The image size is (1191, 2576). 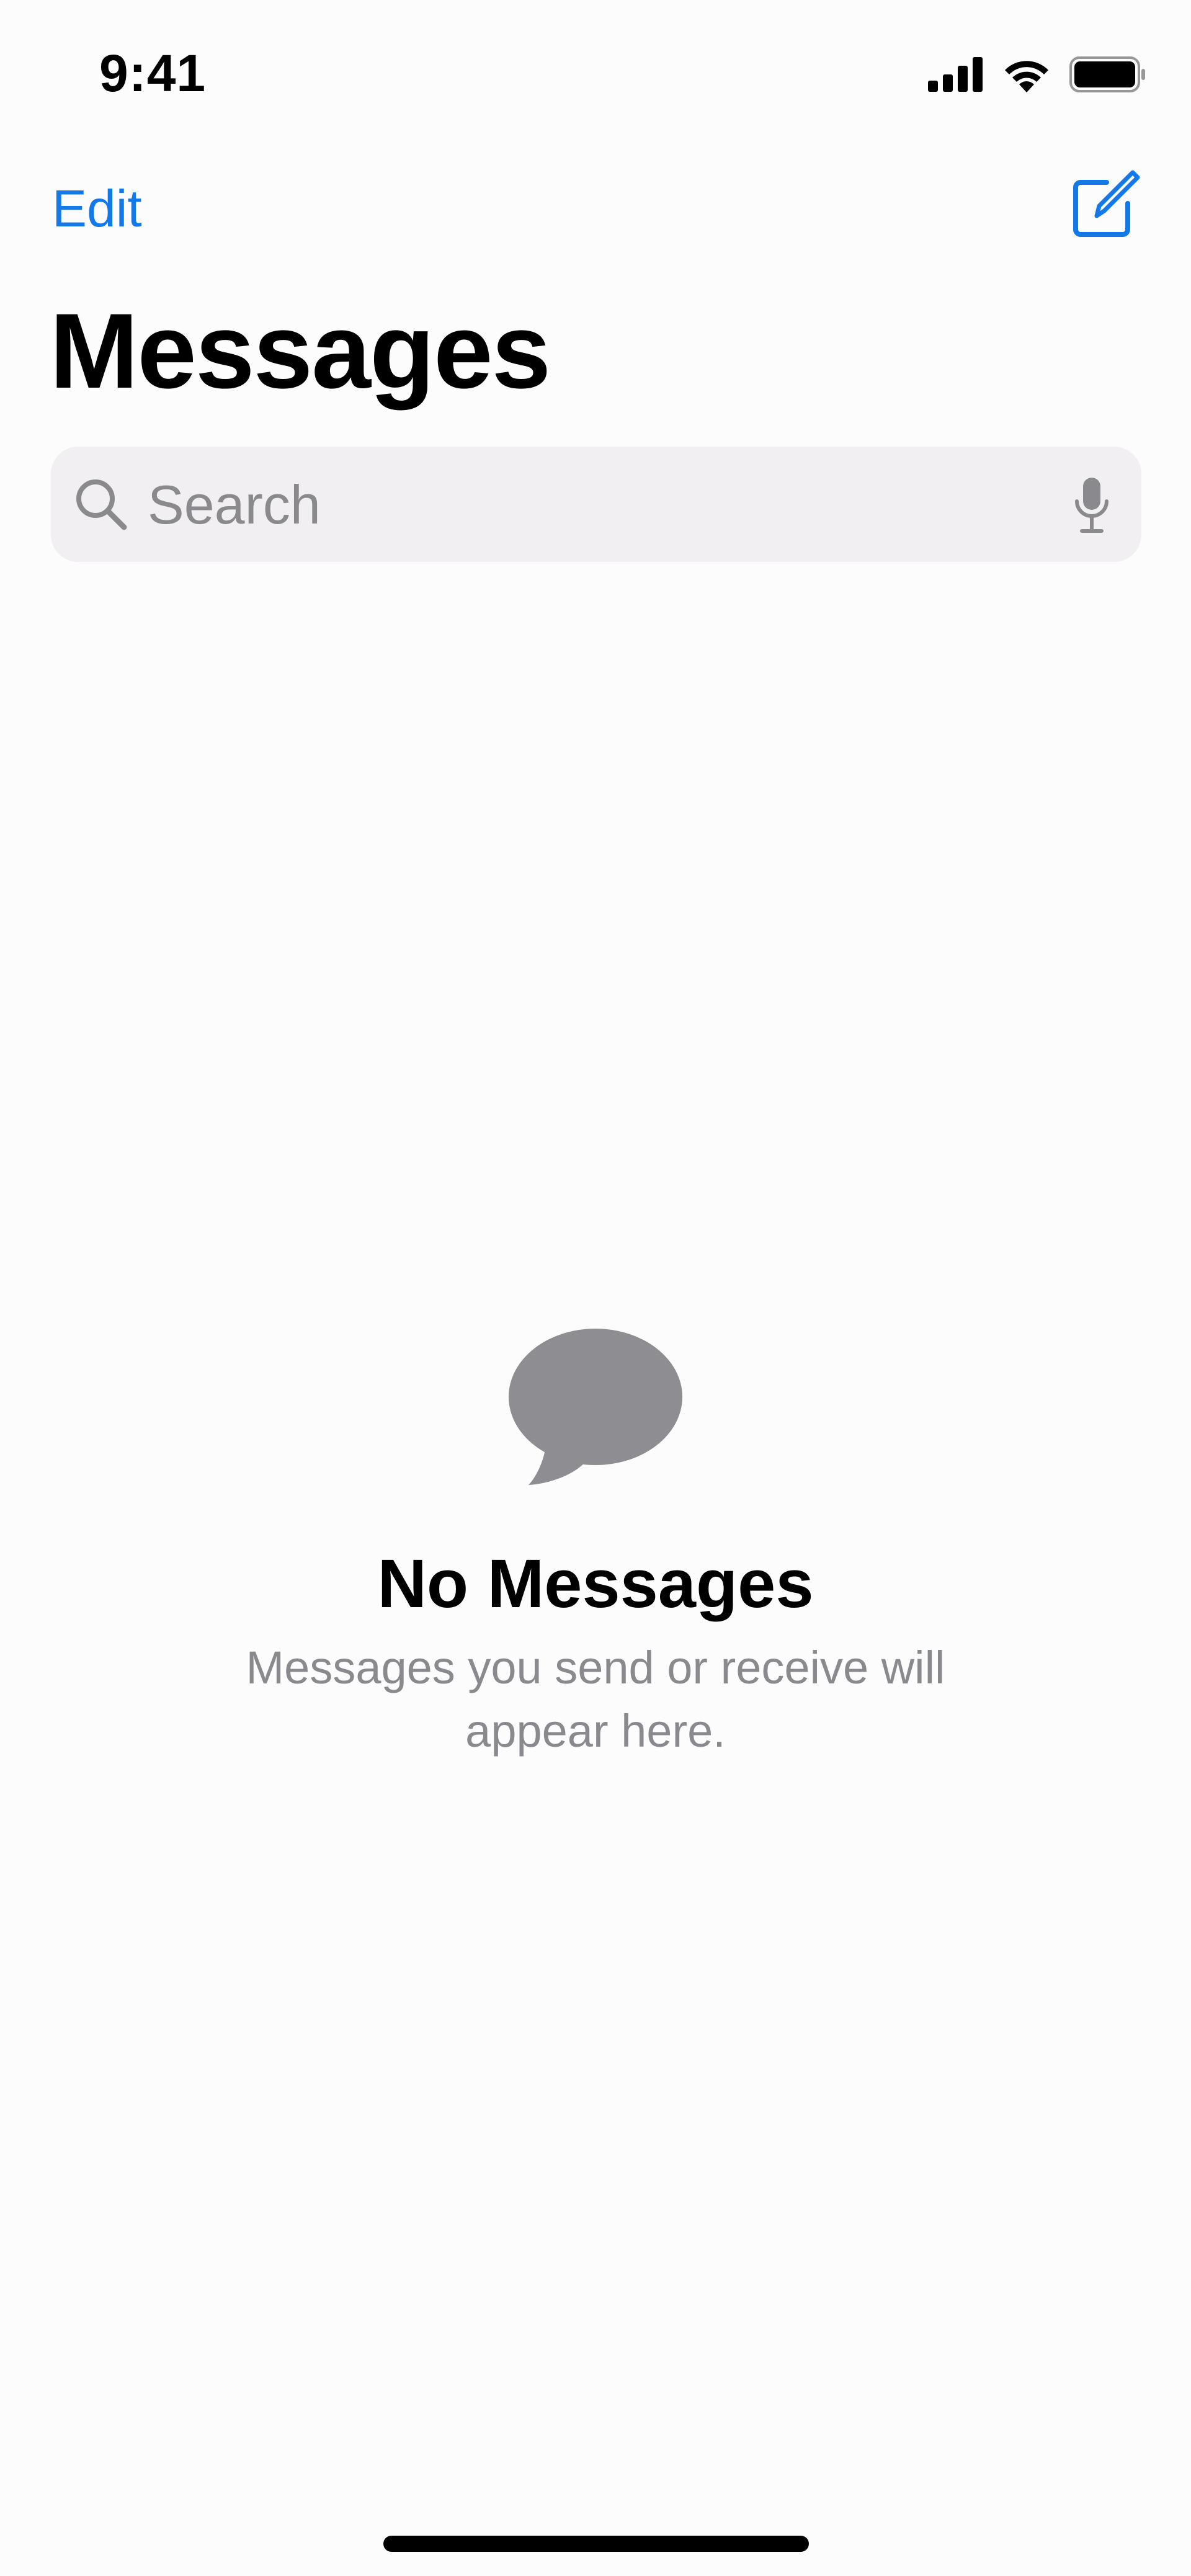 What do you see at coordinates (955, 74) in the screenshot?
I see `cellular-signal-icon` at bounding box center [955, 74].